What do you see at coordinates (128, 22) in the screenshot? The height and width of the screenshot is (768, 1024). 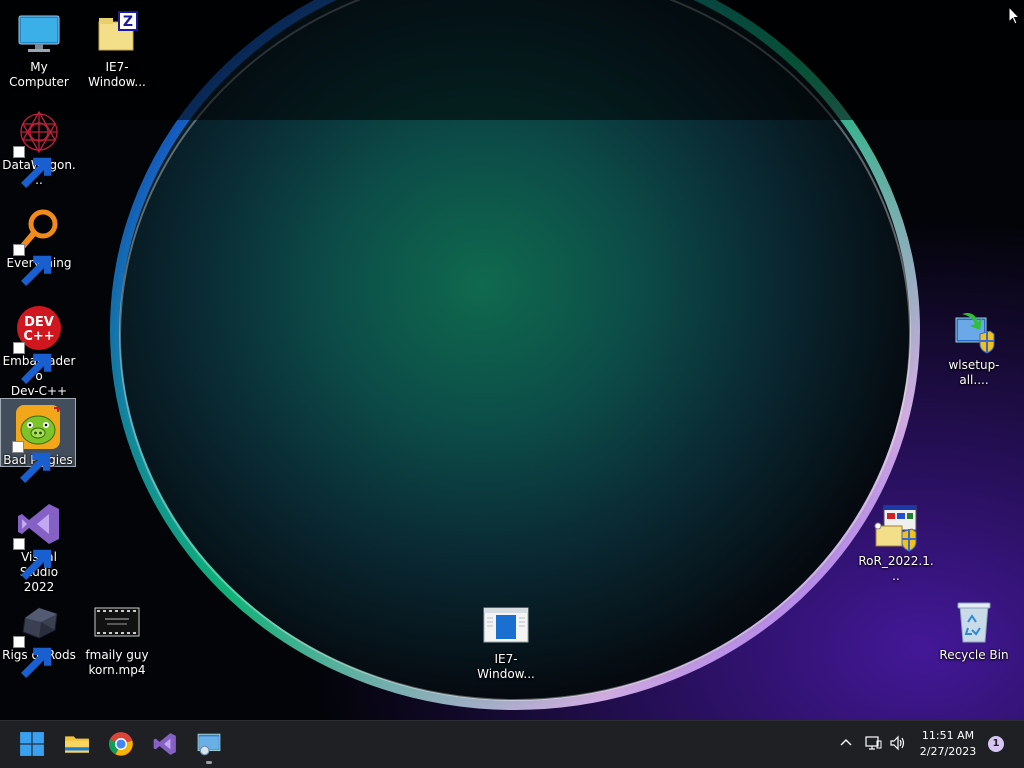 I see `svg-text: Z` at bounding box center [128, 22].